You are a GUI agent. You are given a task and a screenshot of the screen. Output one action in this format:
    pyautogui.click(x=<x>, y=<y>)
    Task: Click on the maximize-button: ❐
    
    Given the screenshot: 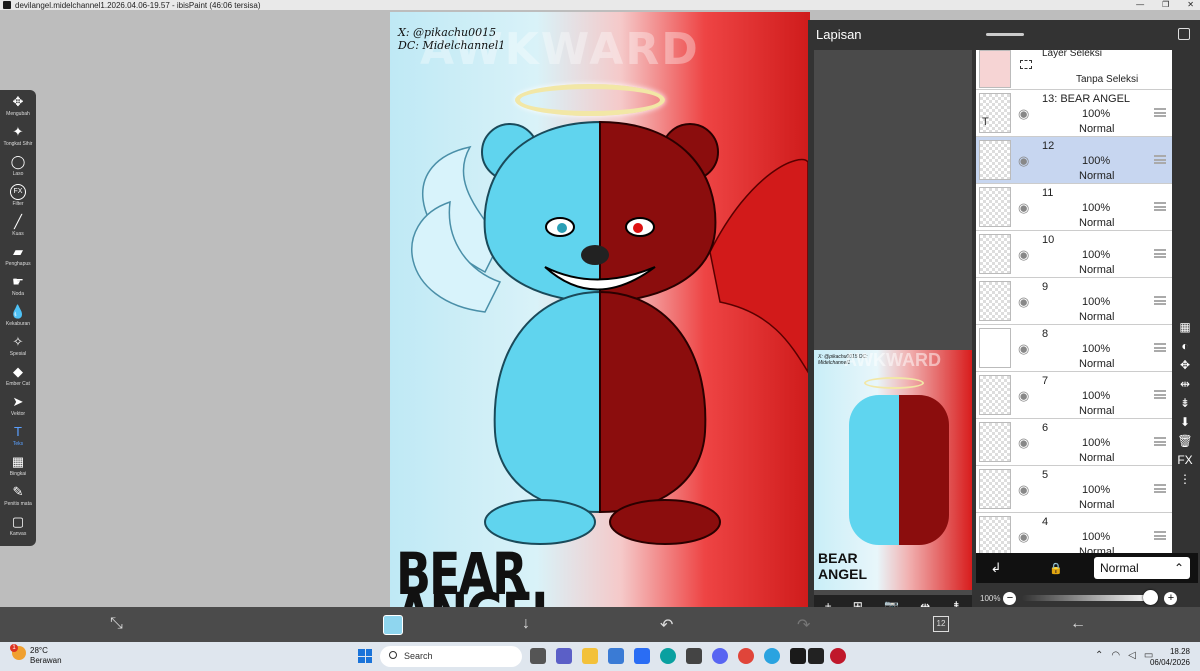 What is the action you would take?
    pyautogui.click(x=1165, y=4)
    